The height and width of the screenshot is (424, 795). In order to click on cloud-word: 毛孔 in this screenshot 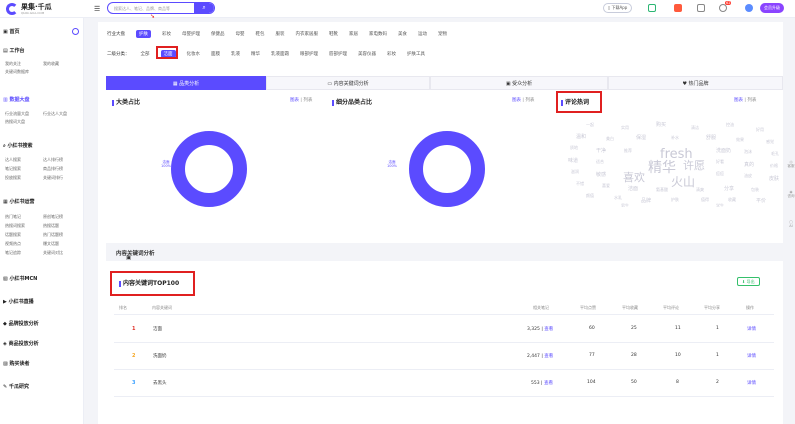, I will do `click(775, 153)`.